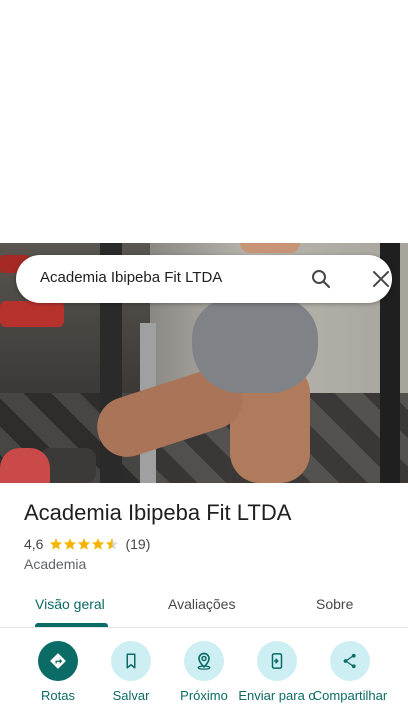 The image size is (408, 726). I want to click on directions-icon, so click(58, 661).